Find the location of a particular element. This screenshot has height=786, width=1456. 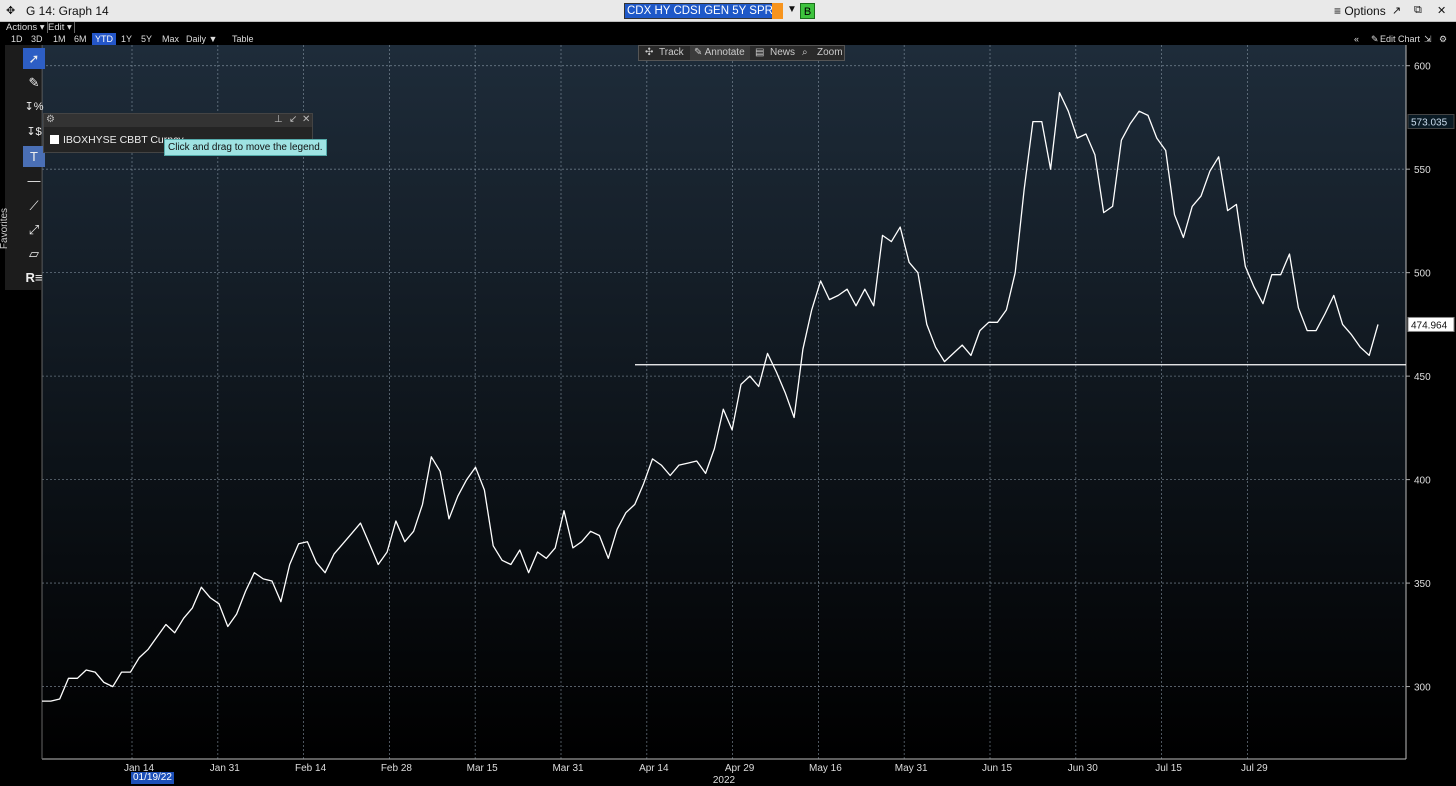

edit-menu: Edit ▾ is located at coordinates (60, 27).